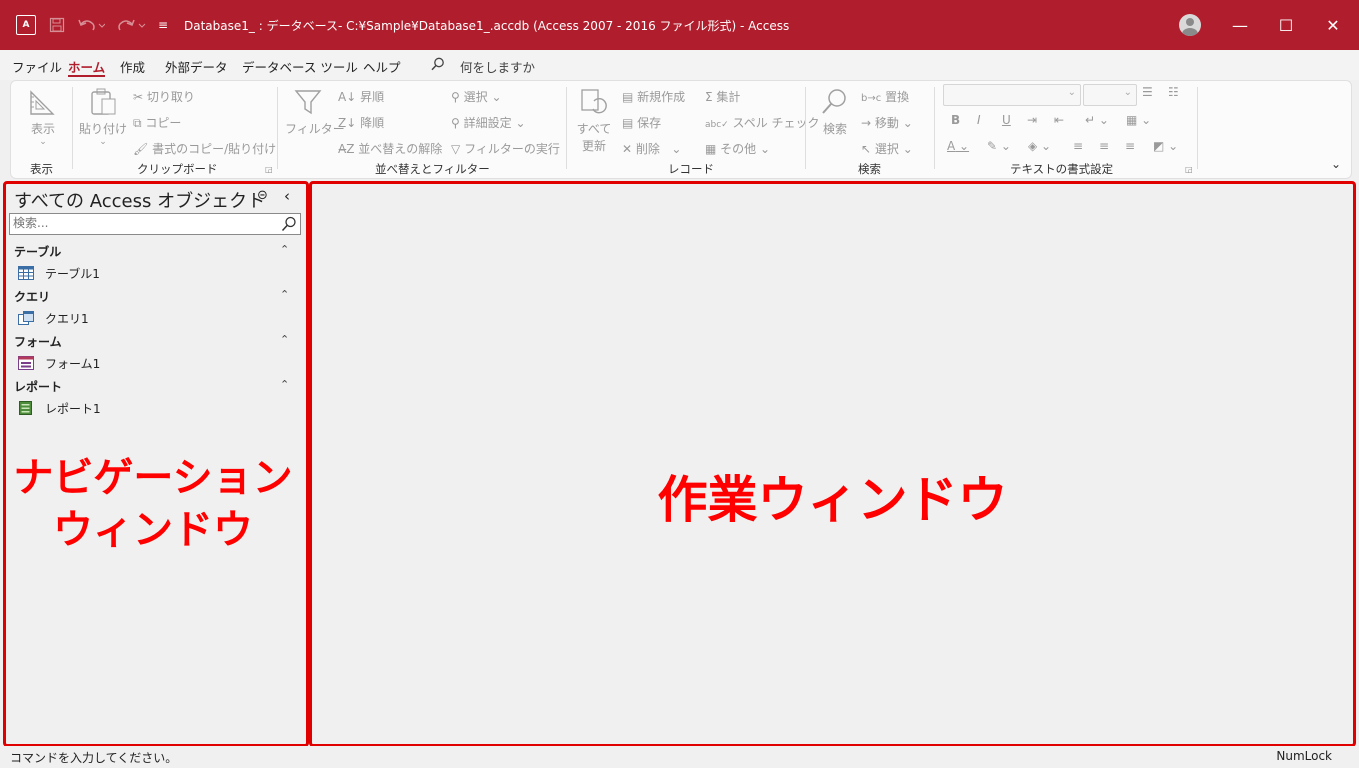 The width and height of the screenshot is (1359, 768). I want to click on nav-item-report1: レポート1, so click(59, 408).